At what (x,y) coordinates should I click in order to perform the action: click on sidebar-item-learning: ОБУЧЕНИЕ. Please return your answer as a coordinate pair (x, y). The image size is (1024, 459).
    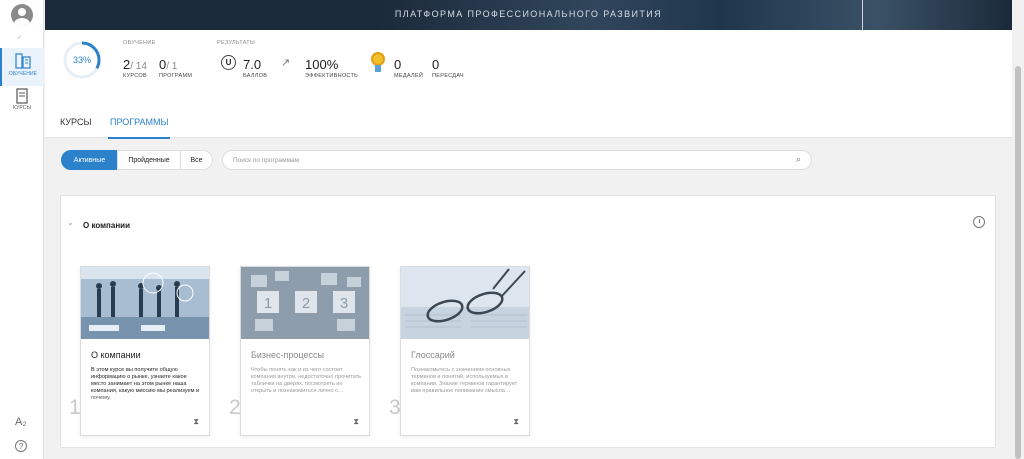
    Looking at the image, I should click on (22, 67).